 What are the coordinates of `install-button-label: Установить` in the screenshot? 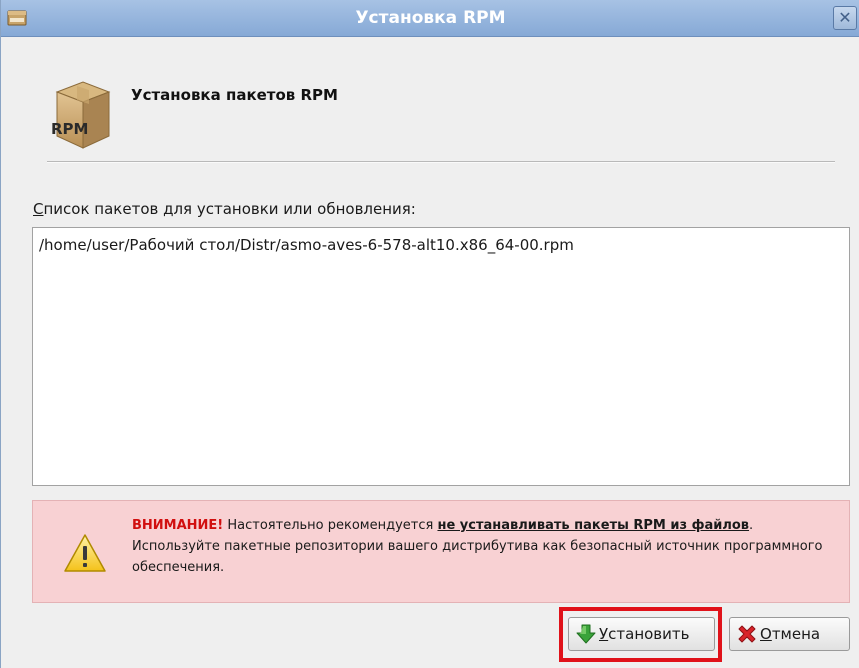 It's located at (644, 634).